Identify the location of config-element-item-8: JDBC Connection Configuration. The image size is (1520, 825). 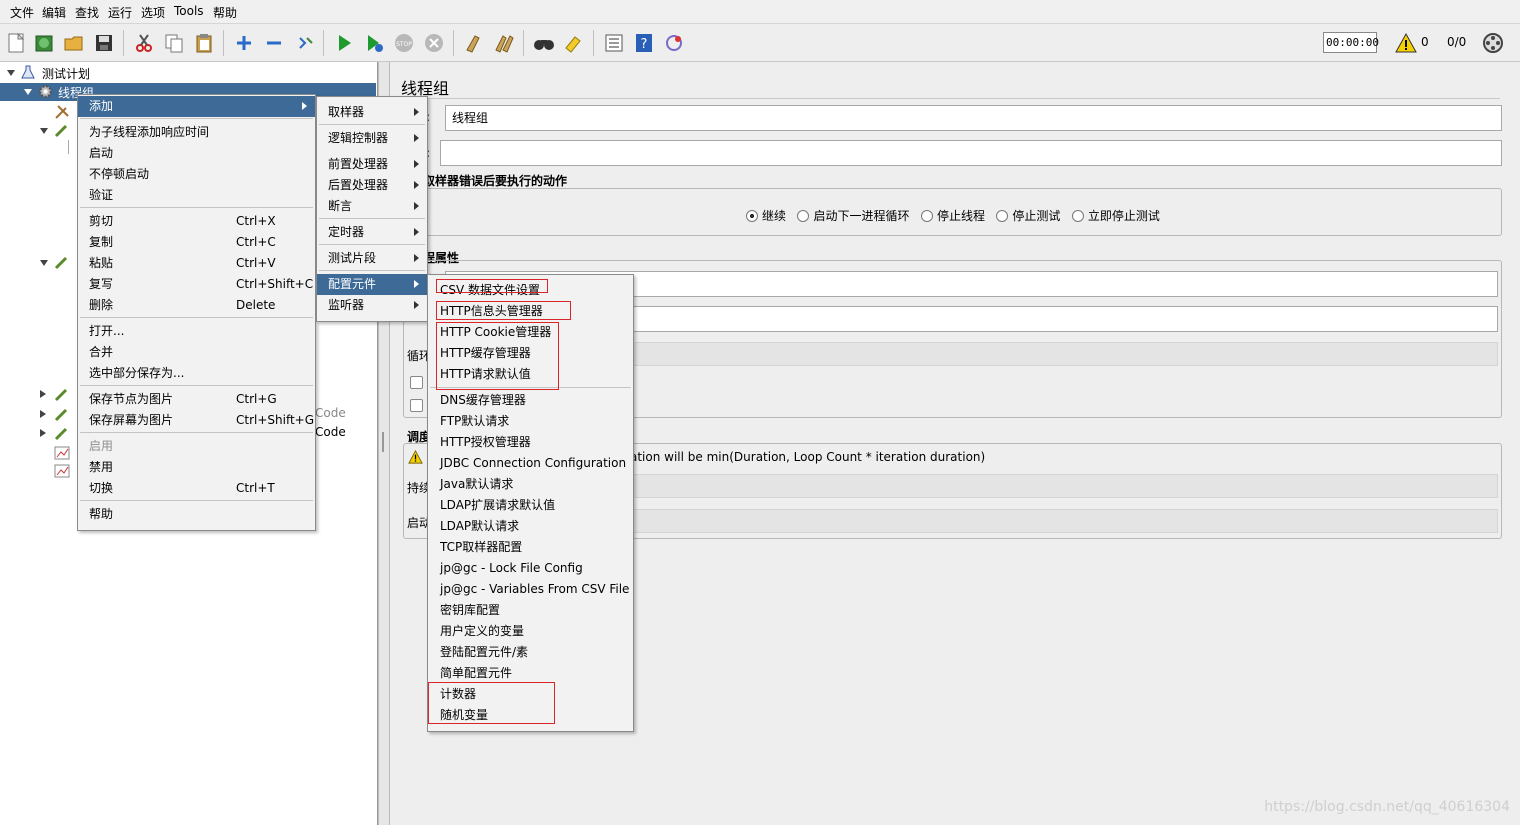
(530, 463).